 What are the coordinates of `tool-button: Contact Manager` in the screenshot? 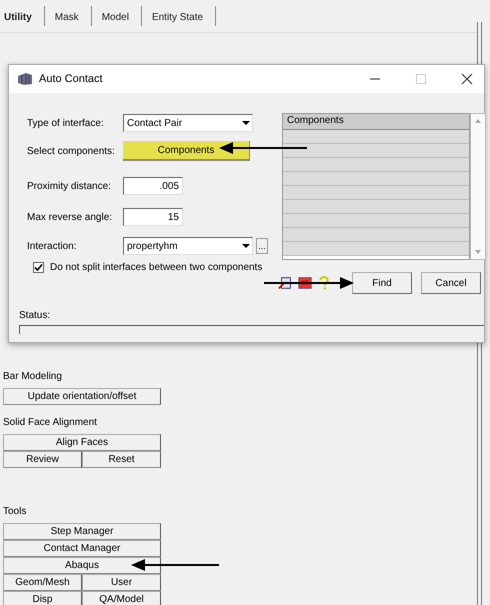 It's located at (82, 548).